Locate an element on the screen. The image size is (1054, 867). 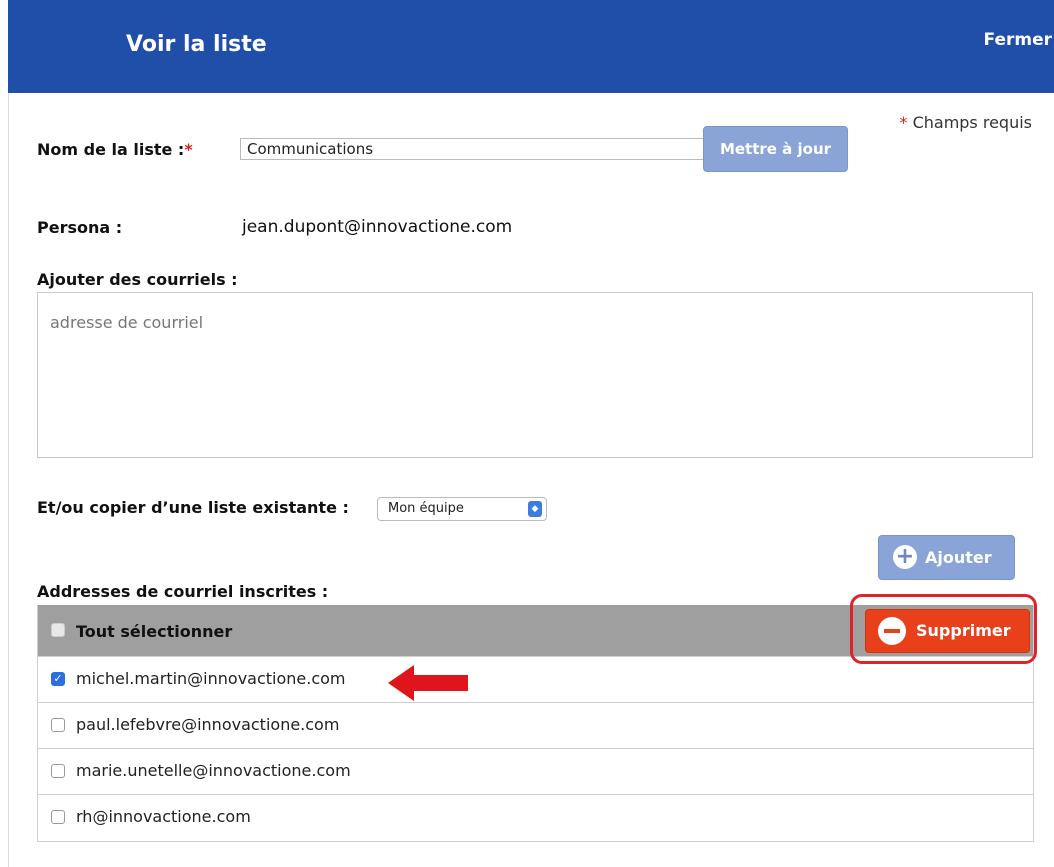
table-row: rh@innovactione.com is located at coordinates (535, 817).